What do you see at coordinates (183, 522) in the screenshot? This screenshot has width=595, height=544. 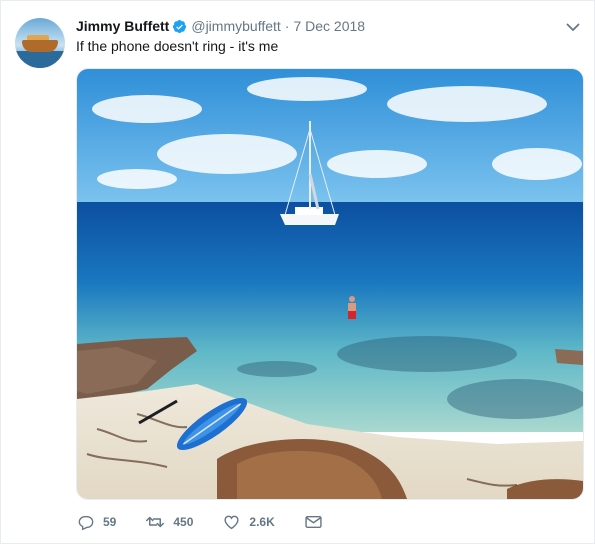 I see `retweet-count: 450` at bounding box center [183, 522].